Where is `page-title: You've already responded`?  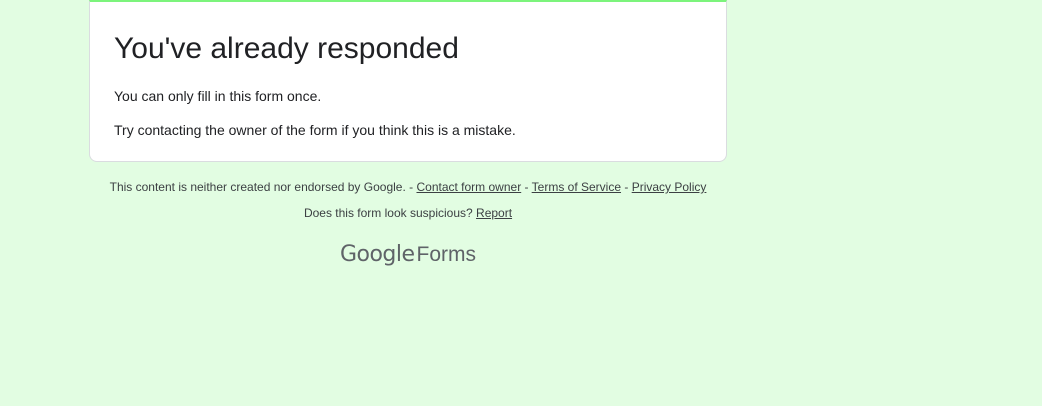 page-title: You've already responded is located at coordinates (286, 48).